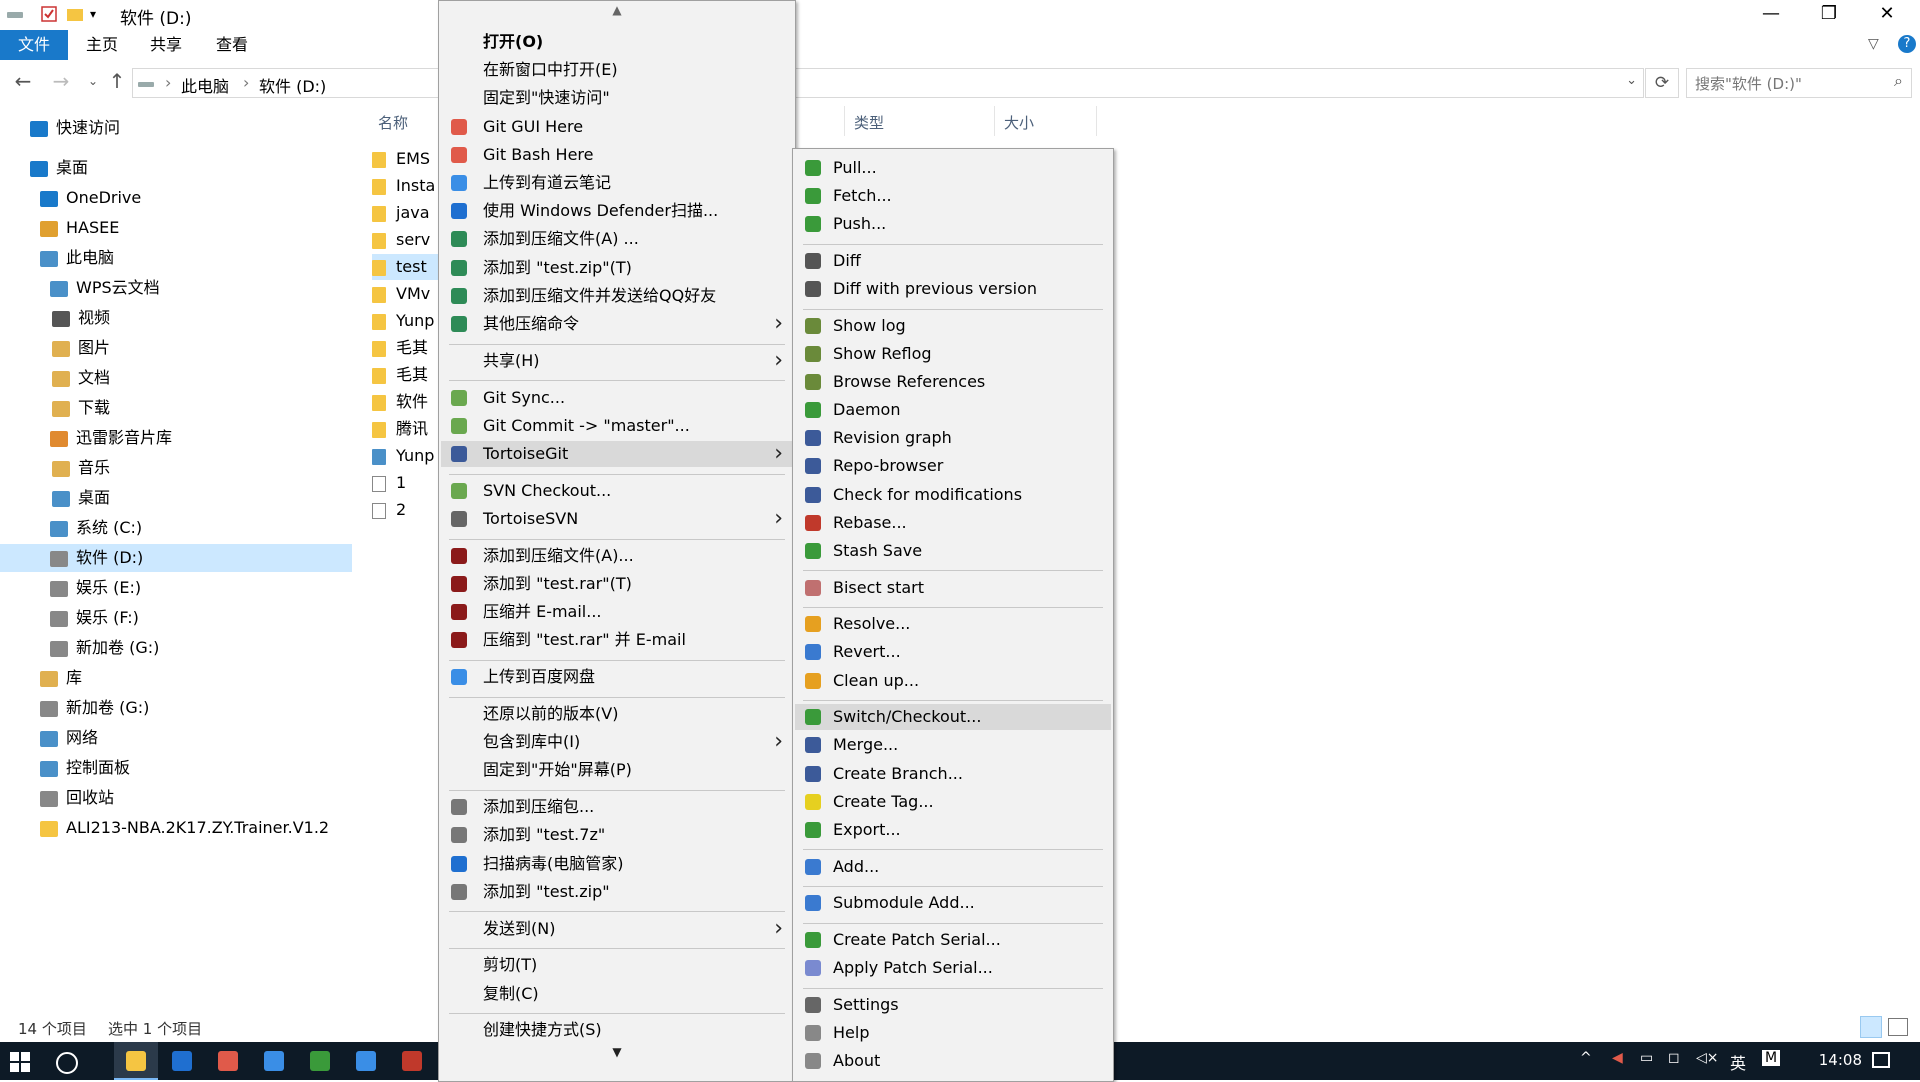  I want to click on recent-locations-button: ⌄, so click(93, 81).